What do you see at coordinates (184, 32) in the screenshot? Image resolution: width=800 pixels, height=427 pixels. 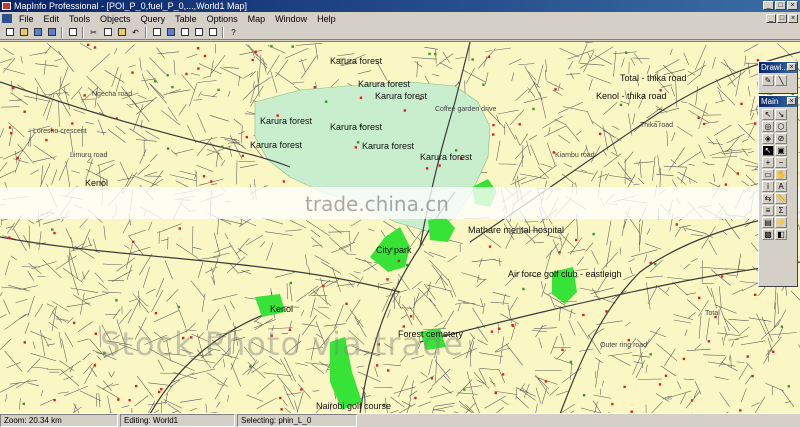 I see `new-grapher-icon` at bounding box center [184, 32].